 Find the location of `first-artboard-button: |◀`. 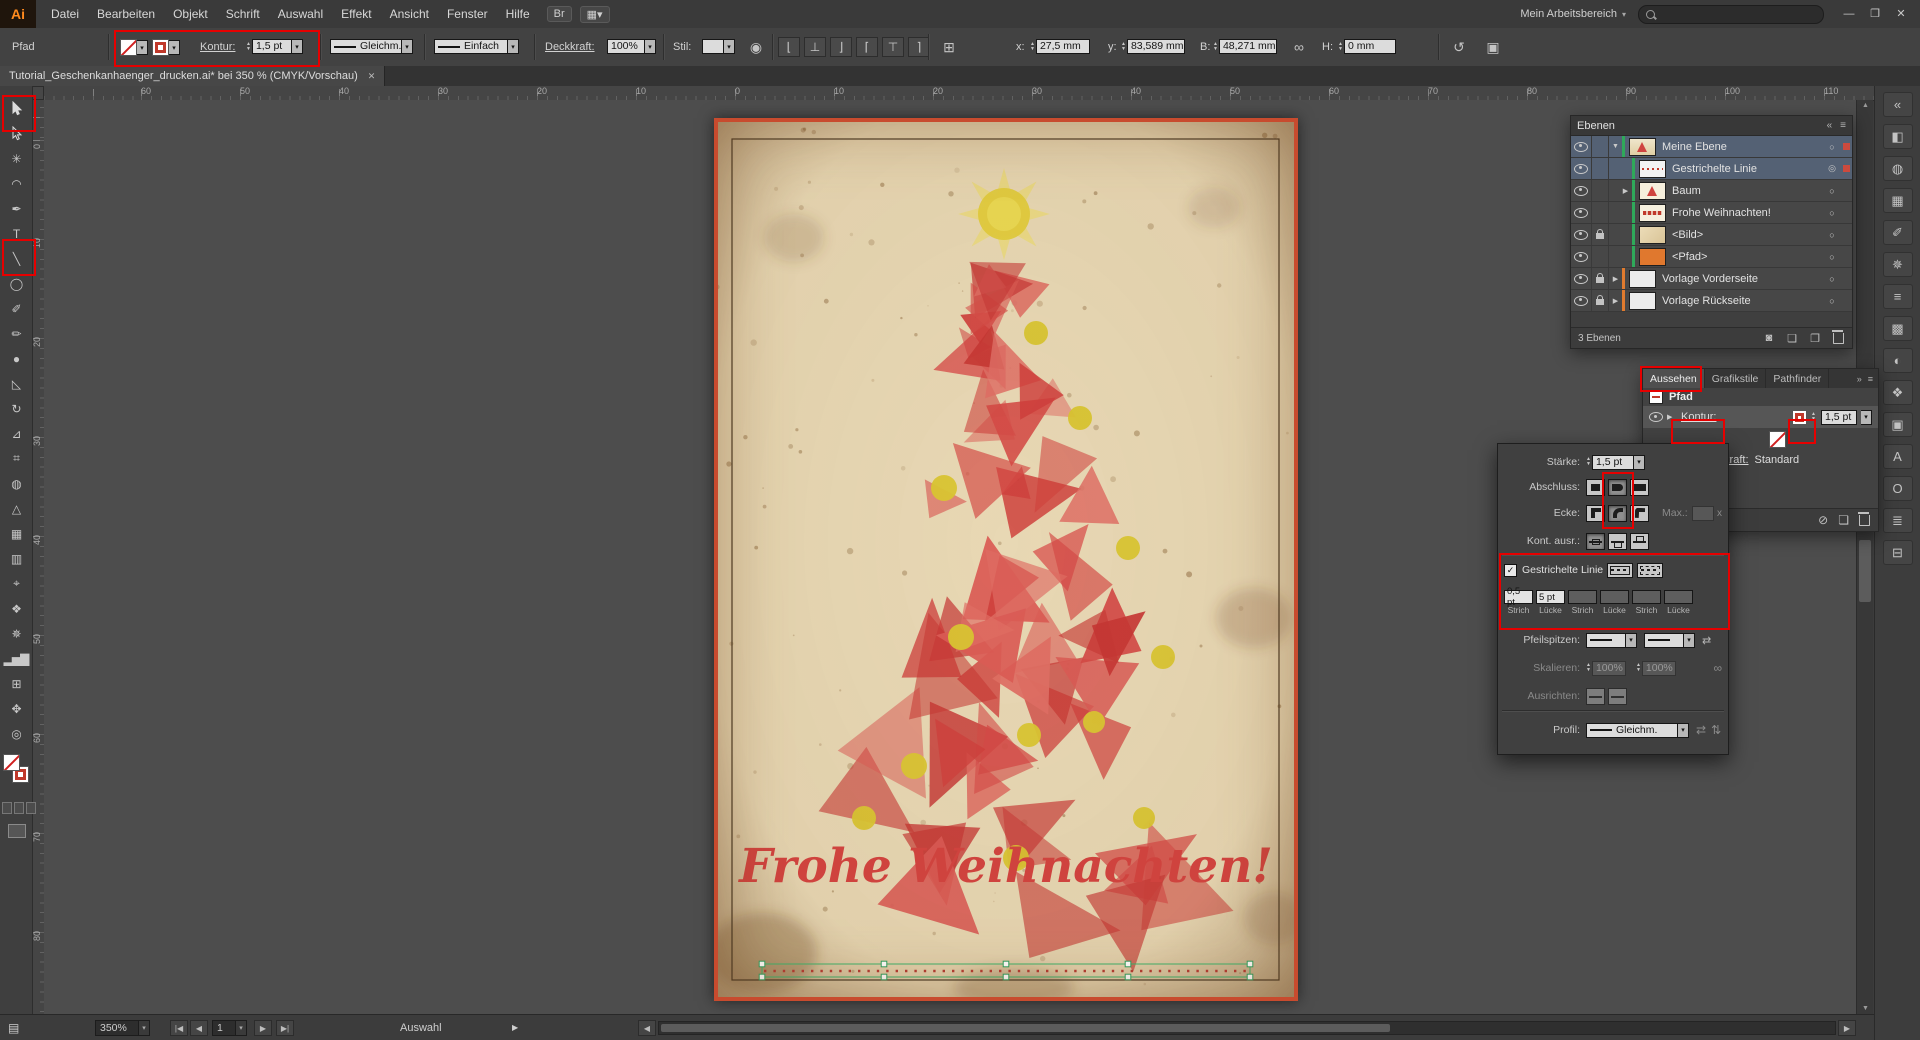

first-artboard-button: |◀ is located at coordinates (179, 1028).